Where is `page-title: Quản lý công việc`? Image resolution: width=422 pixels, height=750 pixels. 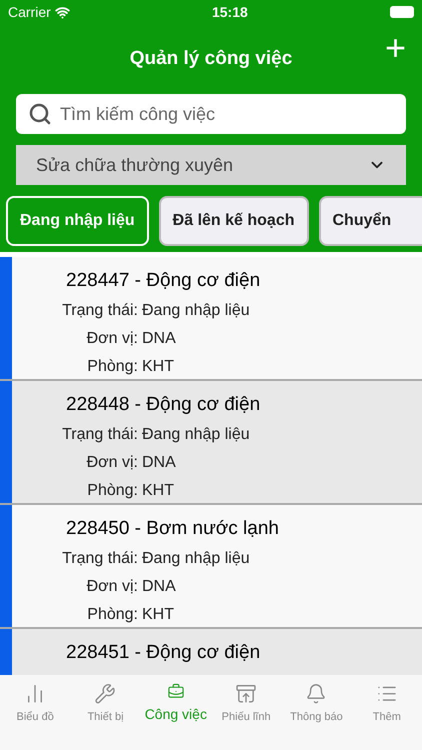 page-title: Quản lý công việc is located at coordinates (211, 58).